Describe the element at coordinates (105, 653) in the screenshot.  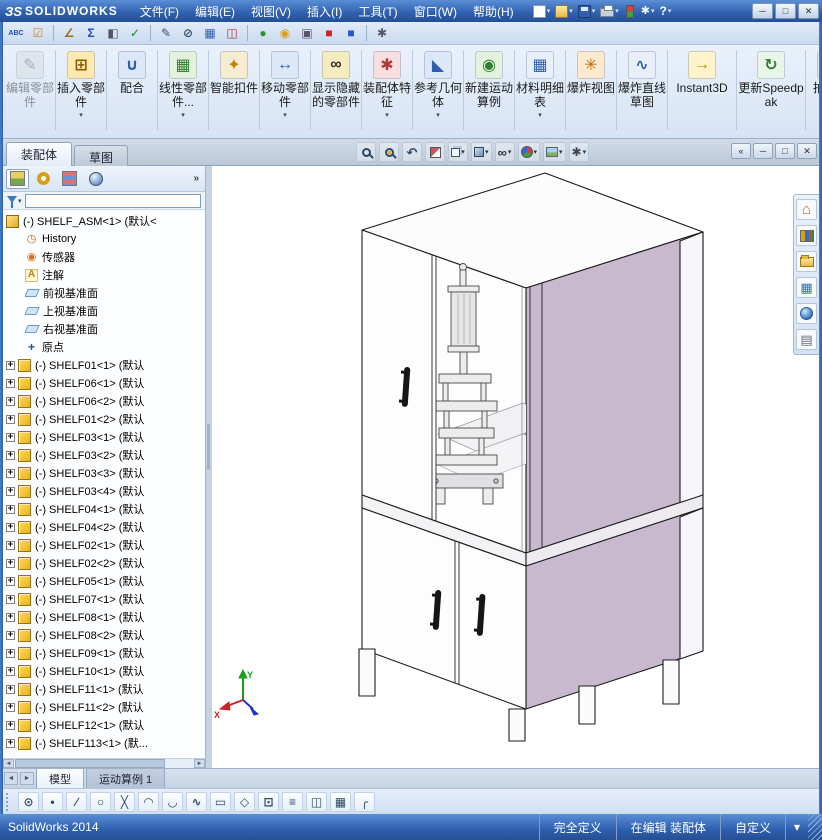
I see `tree-component-item: + (-) SHELF09<1> (默认` at that location.